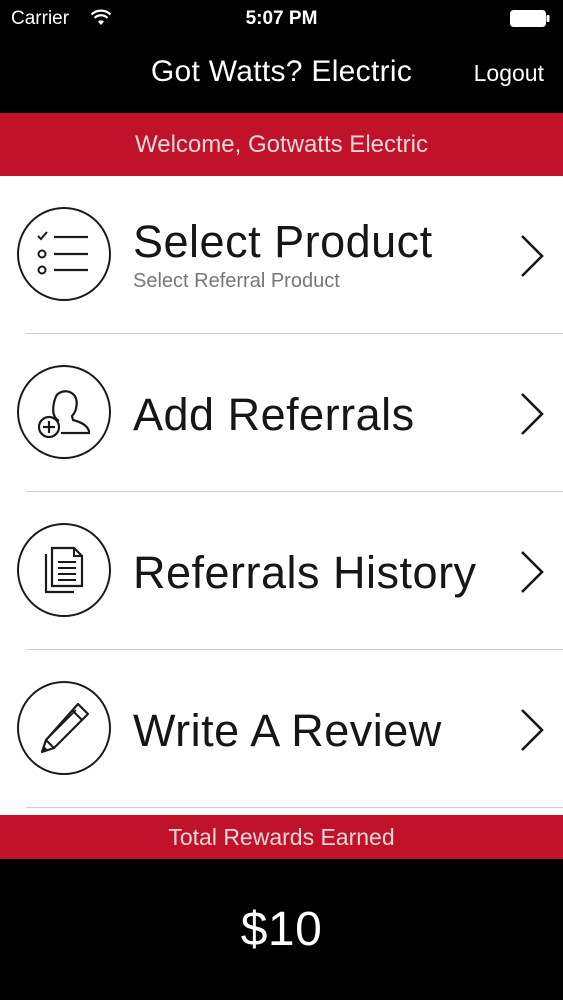  I want to click on menu-item-label: Referrals History, so click(305, 572).